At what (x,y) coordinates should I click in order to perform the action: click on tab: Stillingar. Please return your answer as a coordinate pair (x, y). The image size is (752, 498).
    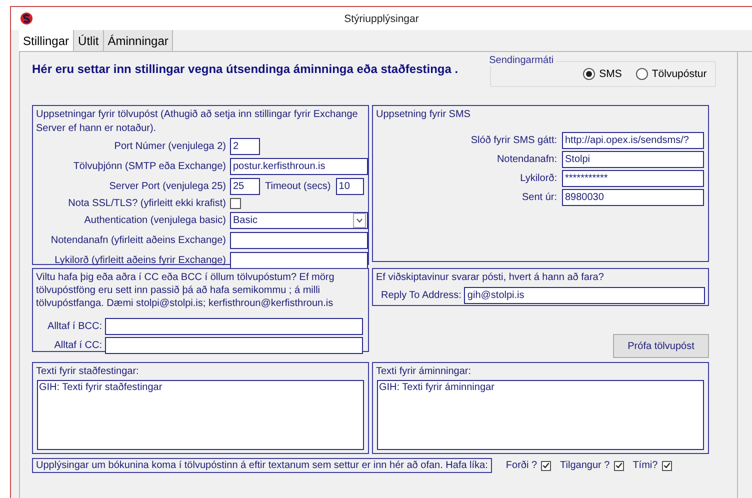
    Looking at the image, I should click on (46, 40).